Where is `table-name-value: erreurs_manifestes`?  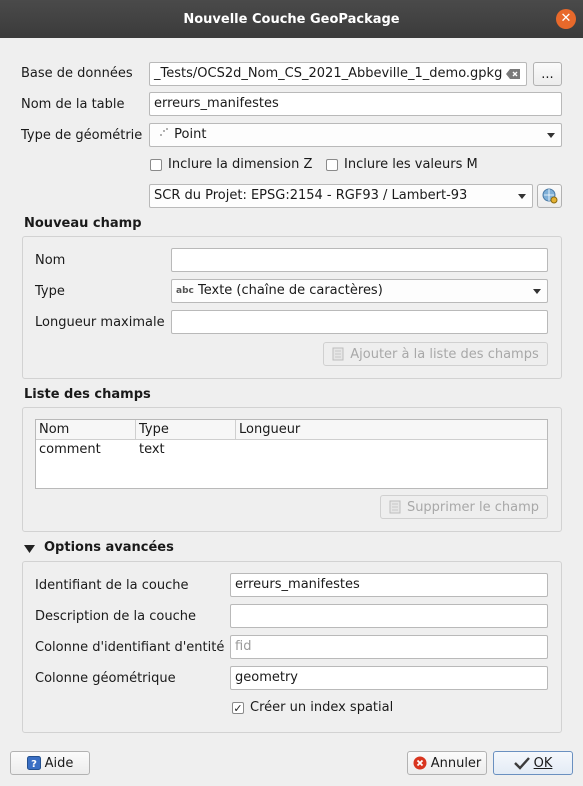 table-name-value: erreurs_manifestes is located at coordinates (216, 103).